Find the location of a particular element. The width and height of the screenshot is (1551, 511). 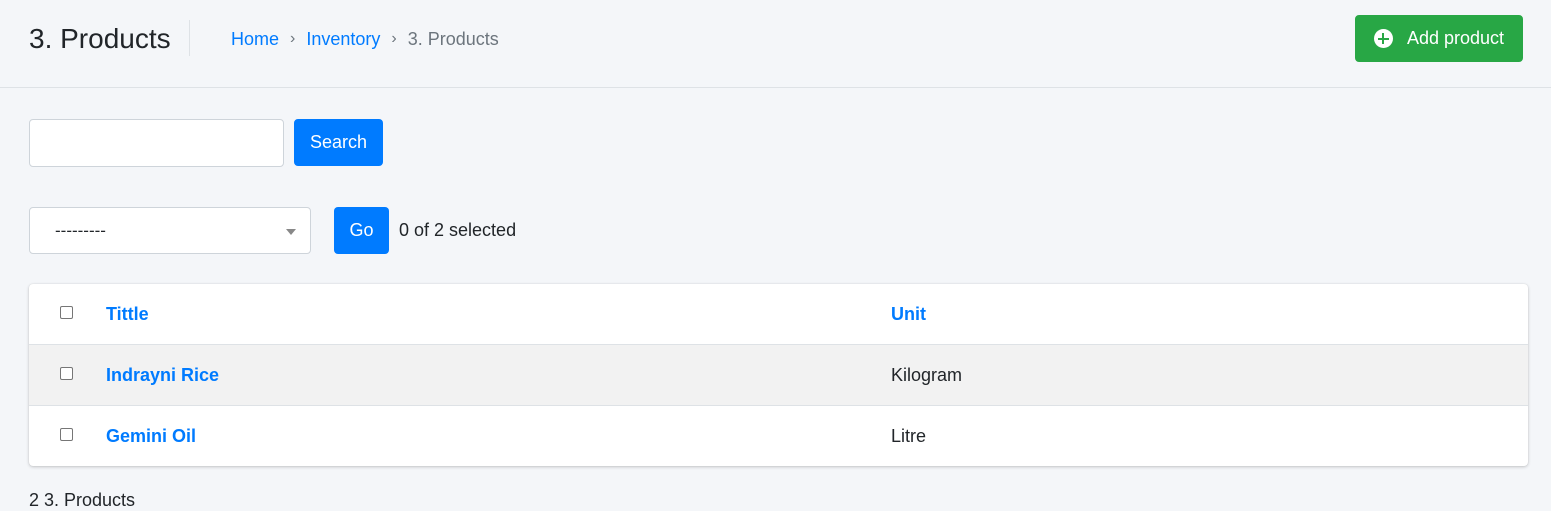

product-unit: Kilogram is located at coordinates (927, 375).